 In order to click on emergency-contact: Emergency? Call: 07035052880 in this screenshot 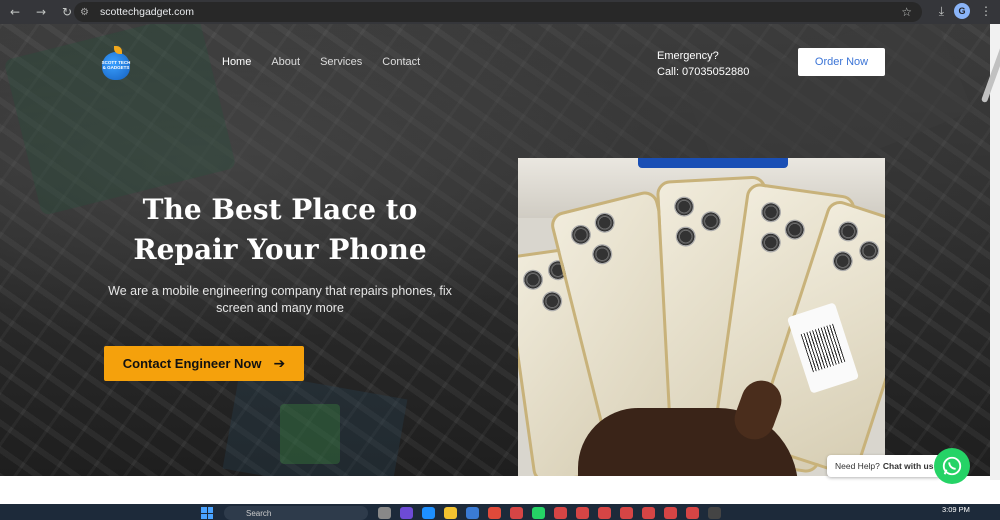, I will do `click(703, 64)`.